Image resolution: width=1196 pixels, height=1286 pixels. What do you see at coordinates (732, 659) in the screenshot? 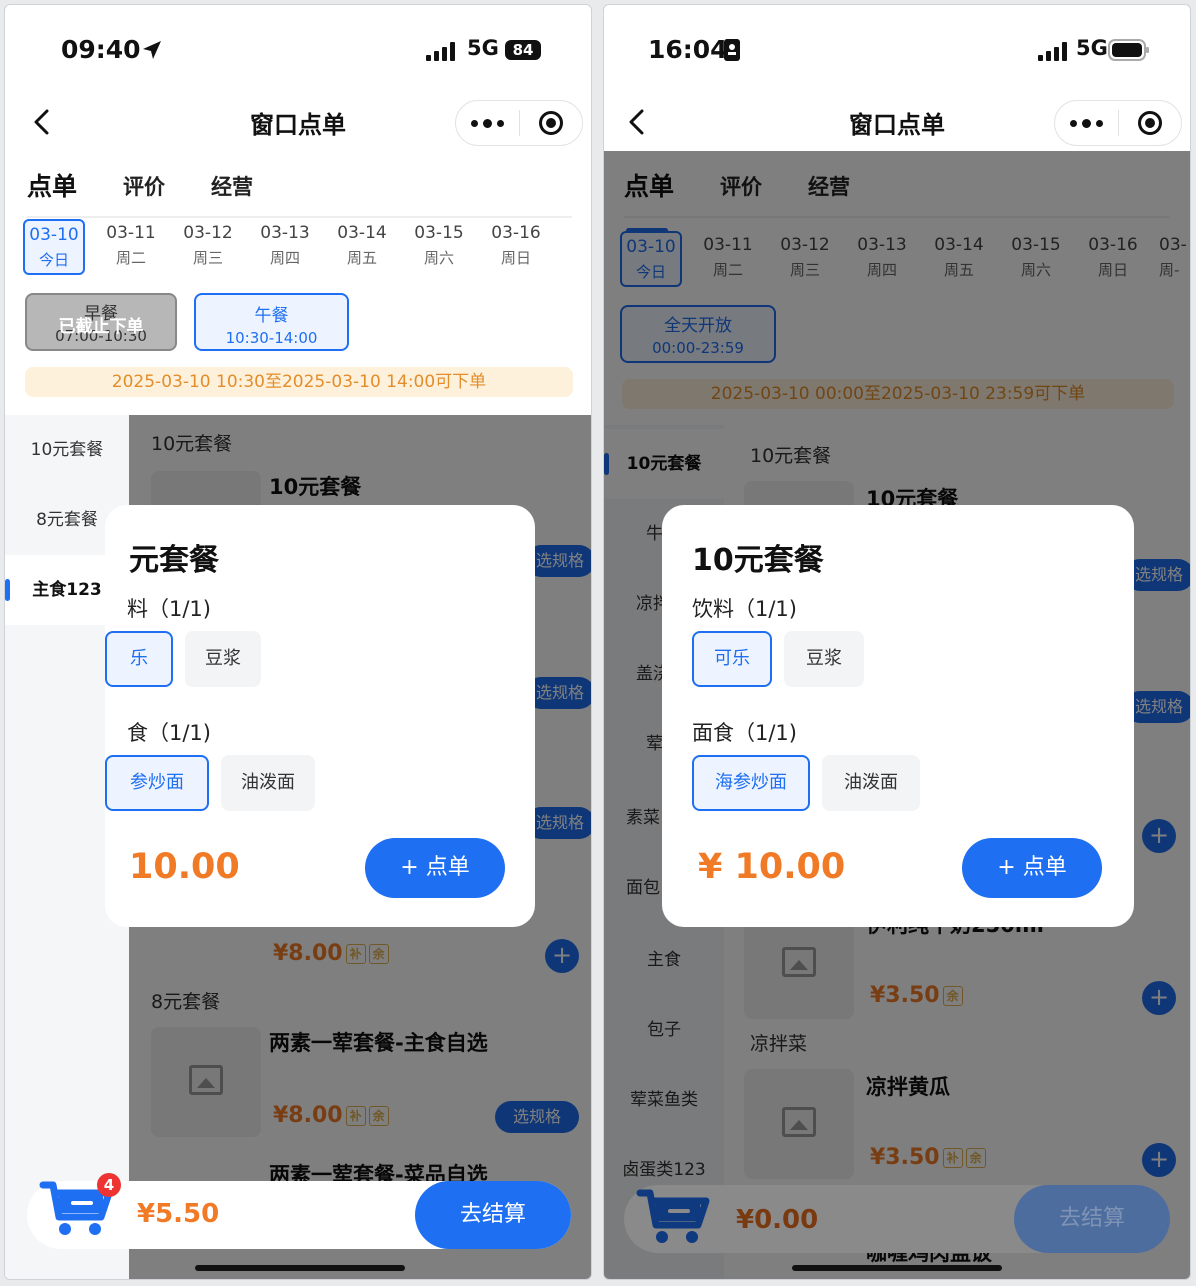
I see `option-selected: 可乐` at bounding box center [732, 659].